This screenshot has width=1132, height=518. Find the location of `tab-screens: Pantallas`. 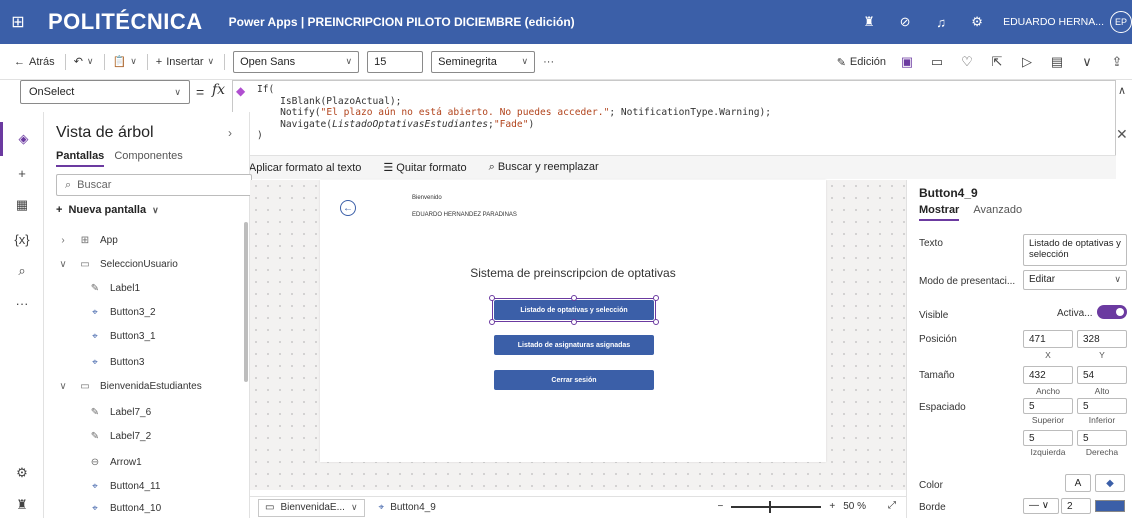

tab-screens: Pantallas is located at coordinates (80, 158).